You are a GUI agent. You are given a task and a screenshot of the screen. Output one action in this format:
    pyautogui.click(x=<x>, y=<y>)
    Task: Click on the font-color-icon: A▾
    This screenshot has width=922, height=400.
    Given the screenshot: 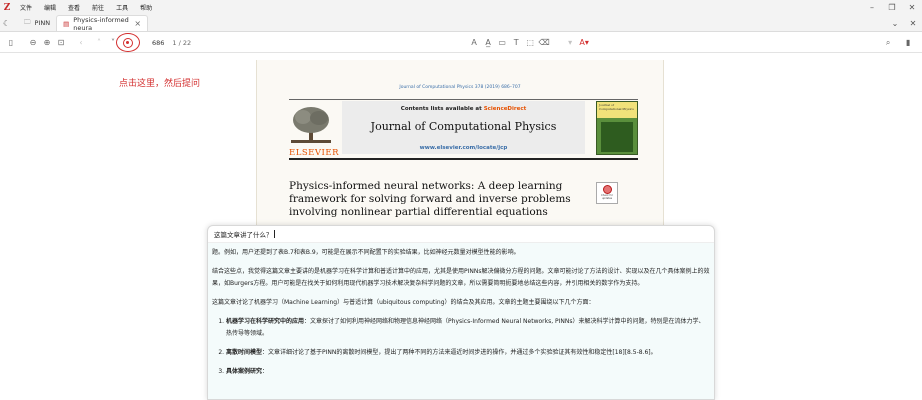 What is the action you would take?
    pyautogui.click(x=584, y=43)
    